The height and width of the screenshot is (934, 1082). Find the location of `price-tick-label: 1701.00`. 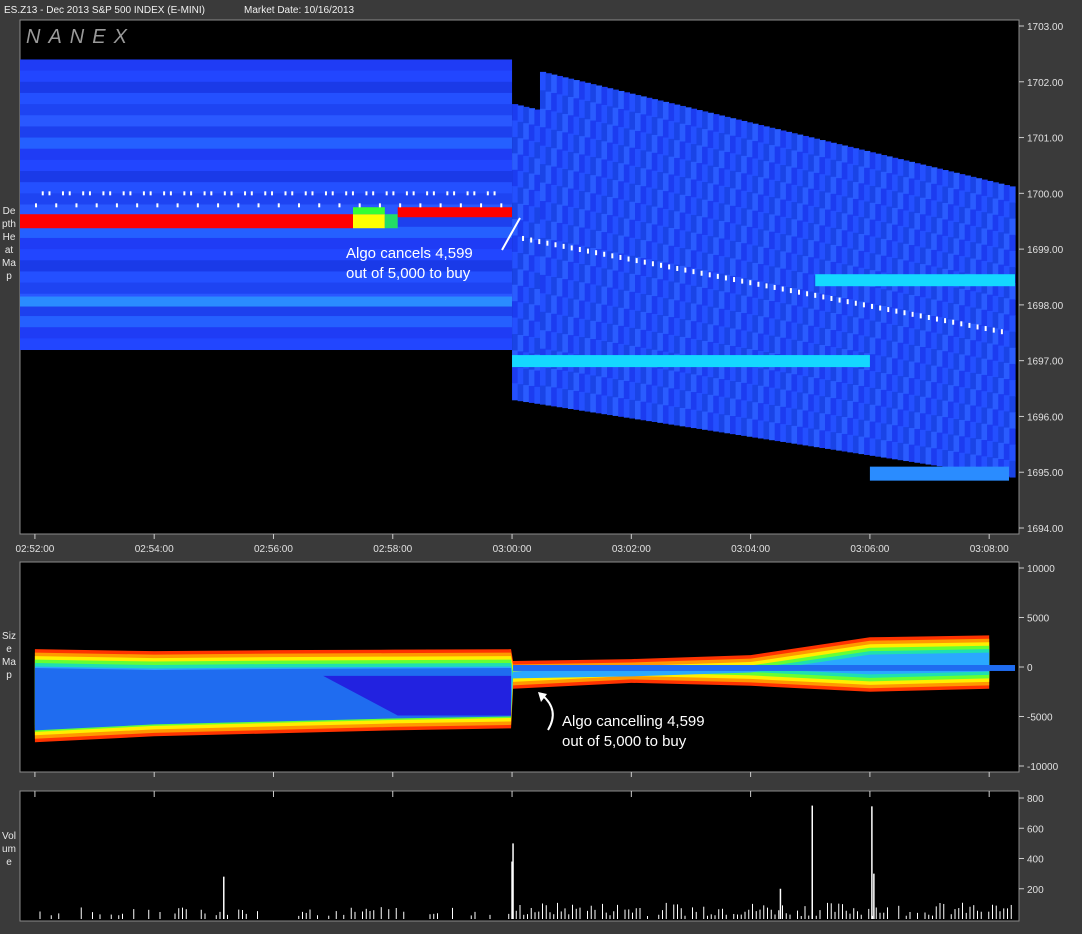

price-tick-label: 1701.00 is located at coordinates (1045, 139).